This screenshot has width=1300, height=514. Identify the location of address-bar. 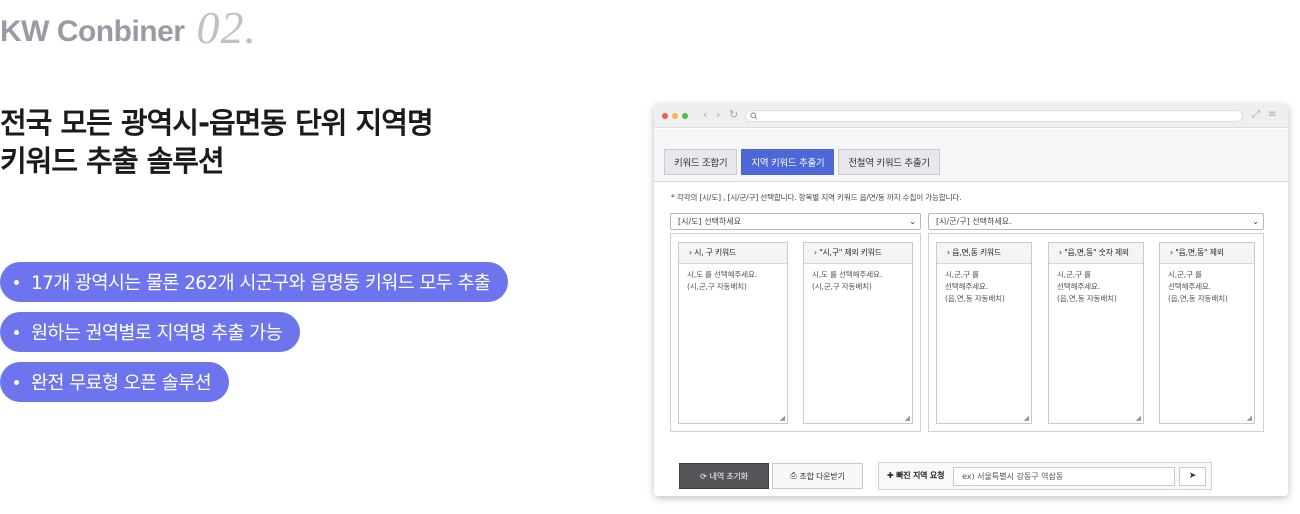
(994, 116).